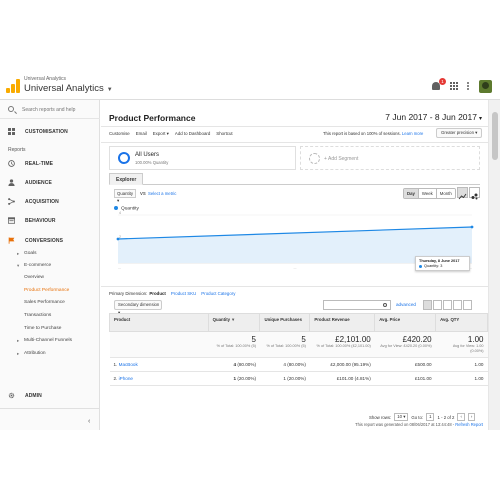  I want to click on avg-price-cell: £500.00, so click(405, 364).